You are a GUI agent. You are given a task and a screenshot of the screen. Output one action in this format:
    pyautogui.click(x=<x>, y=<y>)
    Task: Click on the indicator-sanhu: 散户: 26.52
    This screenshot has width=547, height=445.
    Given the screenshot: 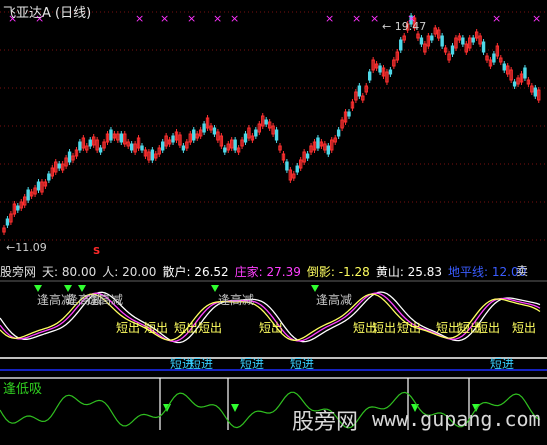 What is the action you would take?
    pyautogui.click(x=195, y=272)
    